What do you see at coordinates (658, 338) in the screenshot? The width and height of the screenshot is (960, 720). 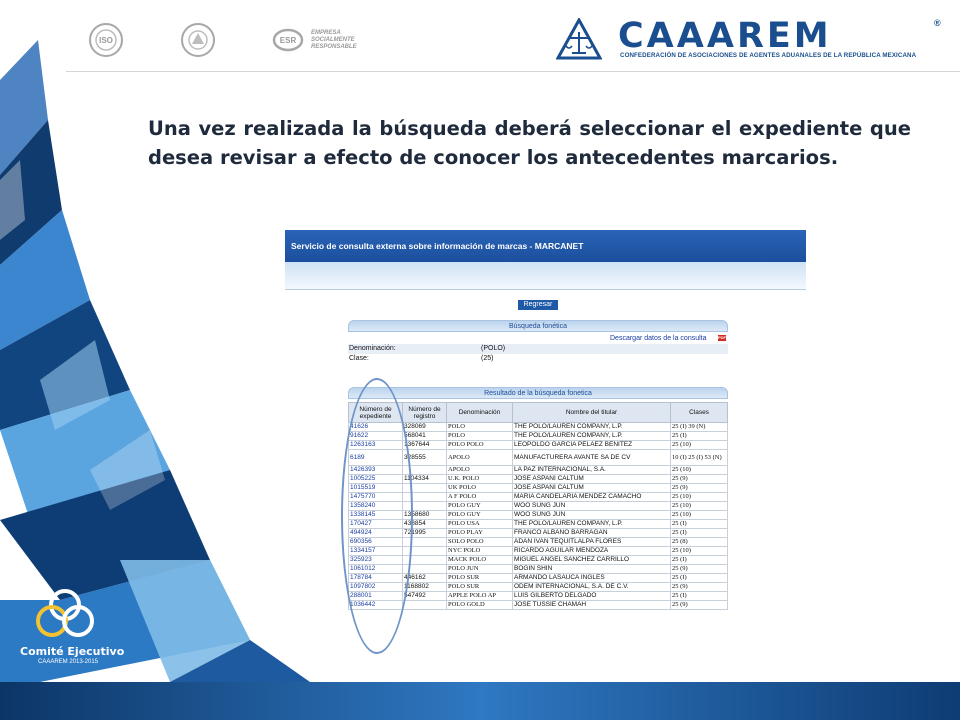 I see `download-data-link: Descargar datos de la consulta` at bounding box center [658, 338].